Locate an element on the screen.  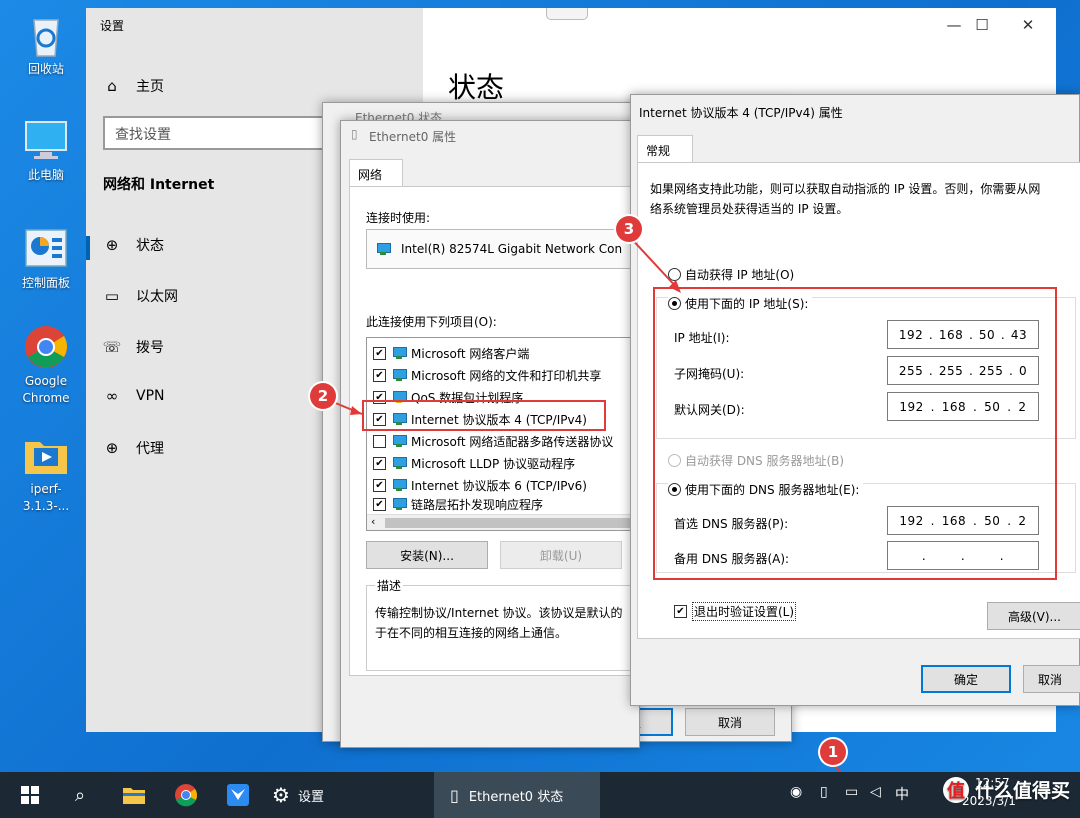
item-label: Microsoft 网络客户端 is located at coordinates (470, 353).